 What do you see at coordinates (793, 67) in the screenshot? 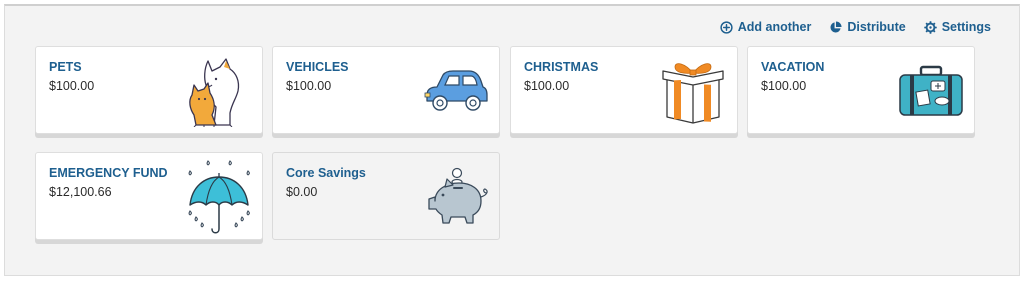
I see `fund-name: VACATION` at bounding box center [793, 67].